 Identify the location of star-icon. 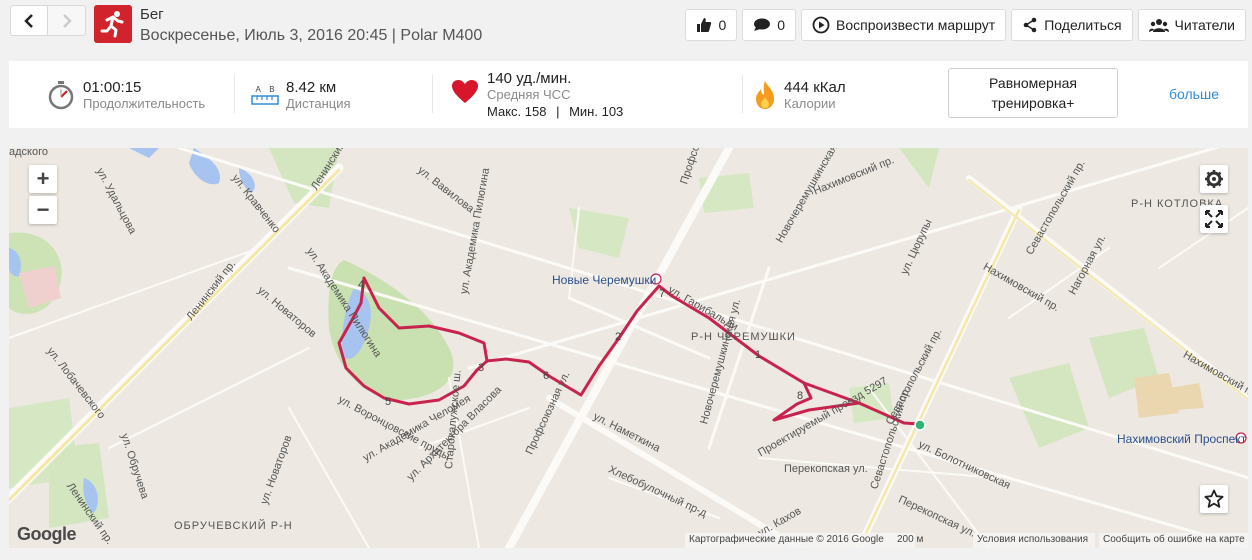
(1214, 498).